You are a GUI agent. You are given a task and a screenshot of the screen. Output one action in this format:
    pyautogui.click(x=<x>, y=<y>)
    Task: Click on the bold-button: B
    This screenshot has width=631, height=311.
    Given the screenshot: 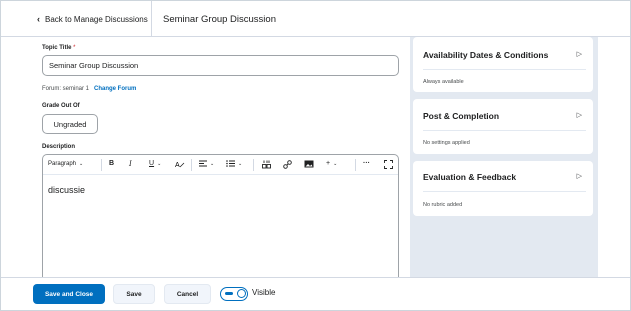 What is the action you would take?
    pyautogui.click(x=111, y=163)
    